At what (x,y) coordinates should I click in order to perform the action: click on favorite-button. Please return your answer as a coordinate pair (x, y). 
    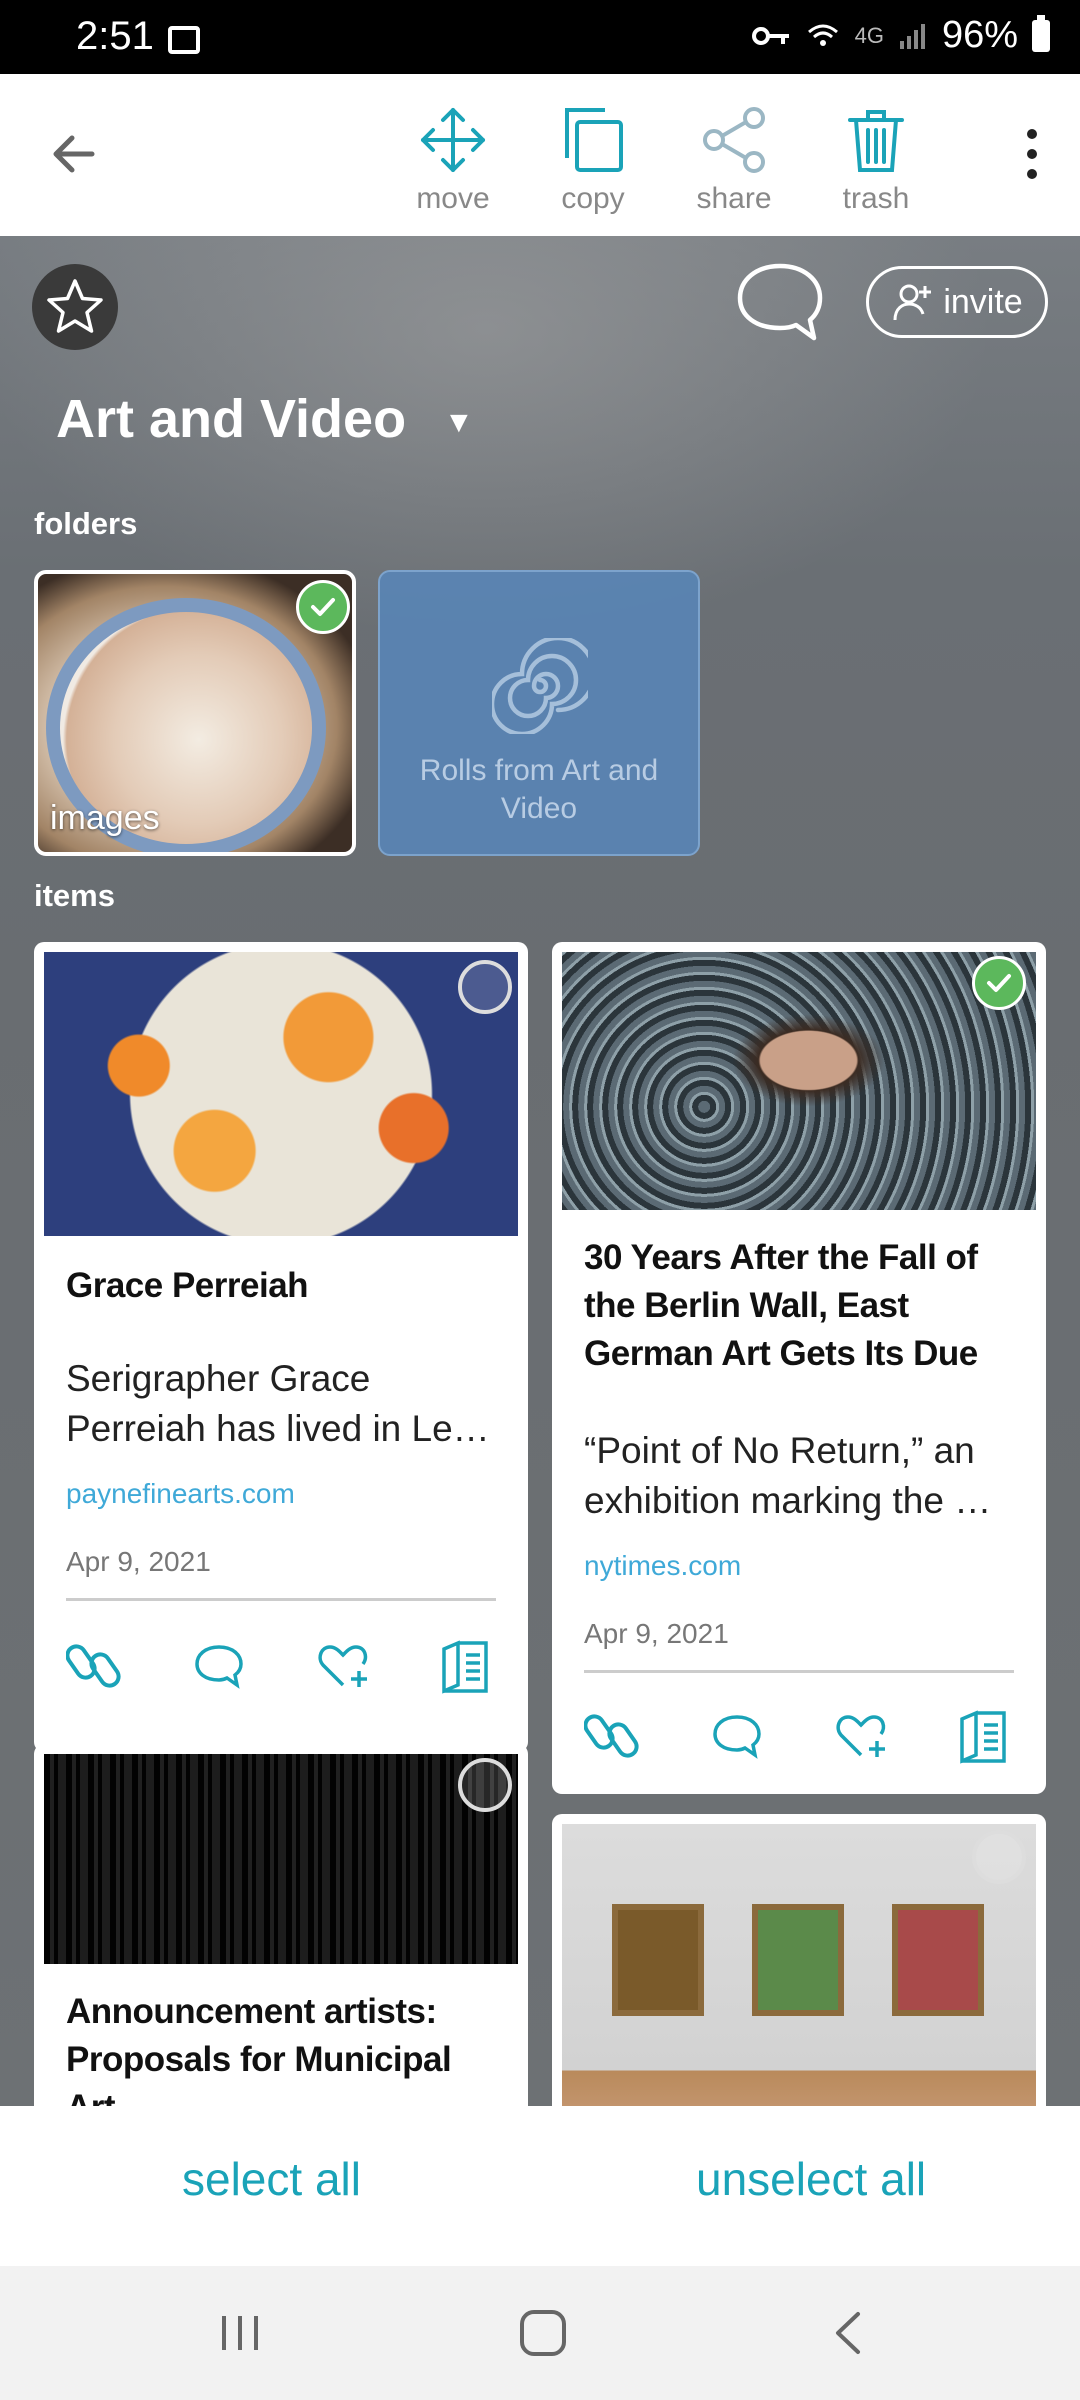
    Looking at the image, I should click on (75, 307).